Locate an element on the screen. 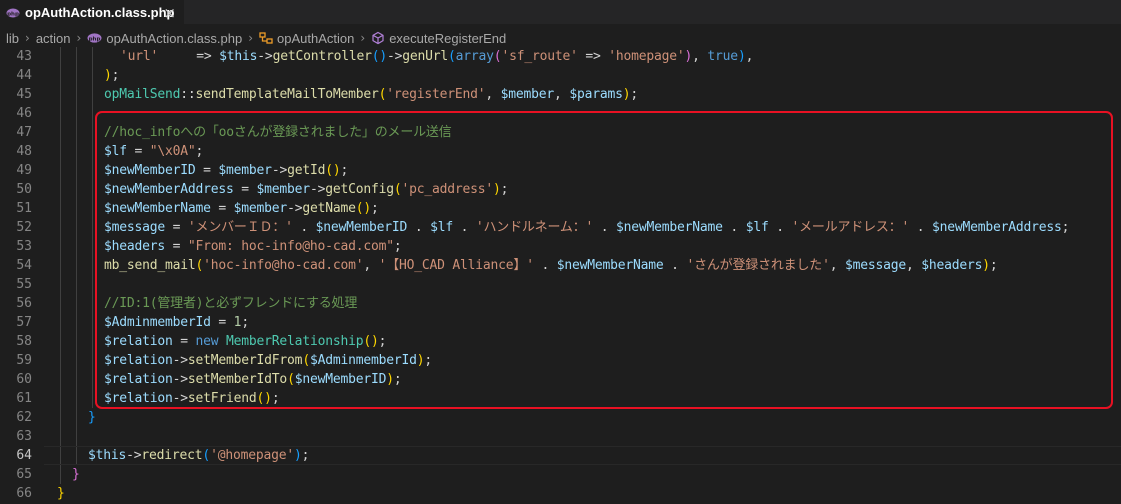 Image resolution: width=1121 pixels, height=504 pixels. tab-opauthaction: php opAuthAction.class.php × is located at coordinates (92, 12).